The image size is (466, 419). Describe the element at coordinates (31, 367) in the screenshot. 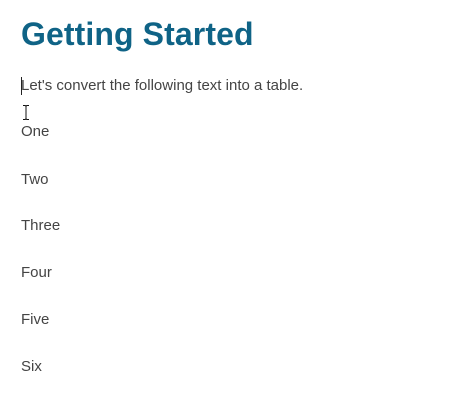

I see `paragraph-line-6: Six` at that location.